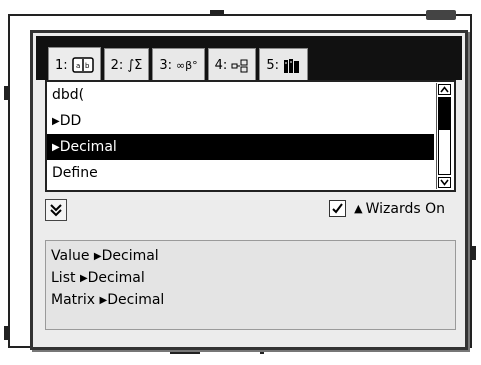  I want to click on catalog-tabs: 1: a b 2: ∫Σ 3: ∞β° 4: 5:, so click(178, 64).